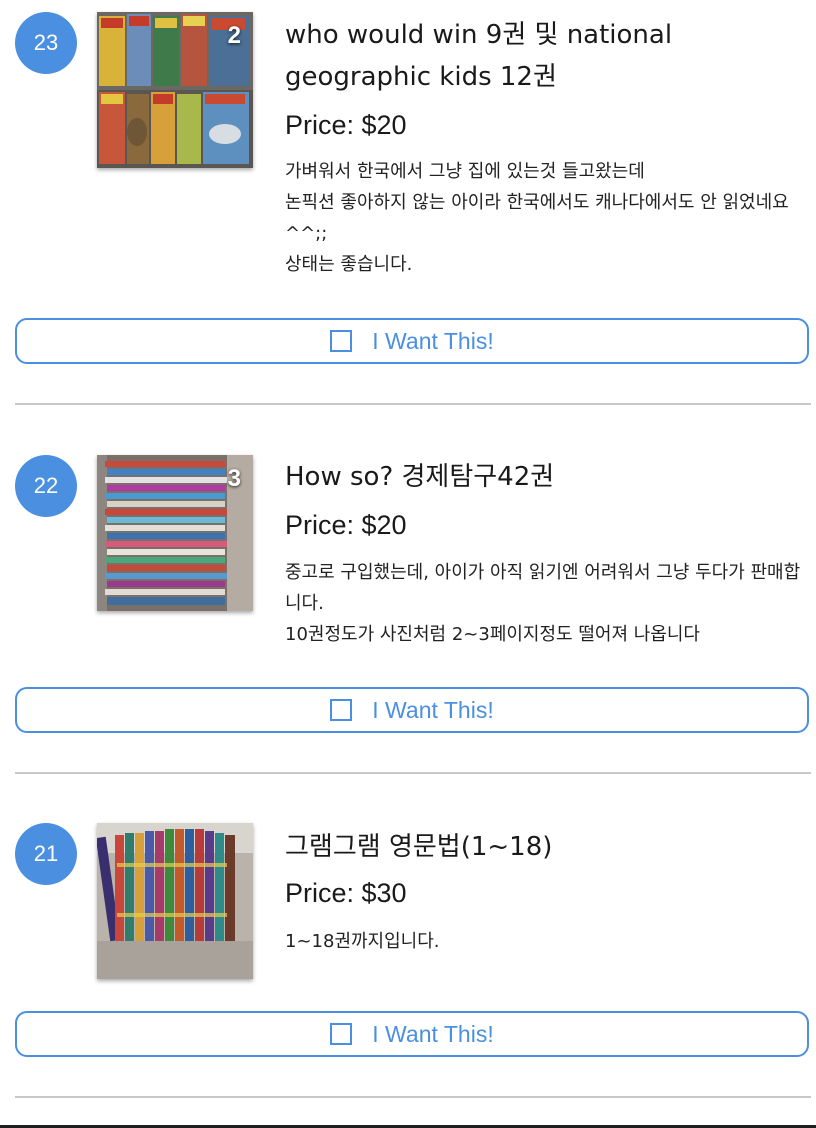  I want to click on item-price: Price: $30, so click(346, 893).